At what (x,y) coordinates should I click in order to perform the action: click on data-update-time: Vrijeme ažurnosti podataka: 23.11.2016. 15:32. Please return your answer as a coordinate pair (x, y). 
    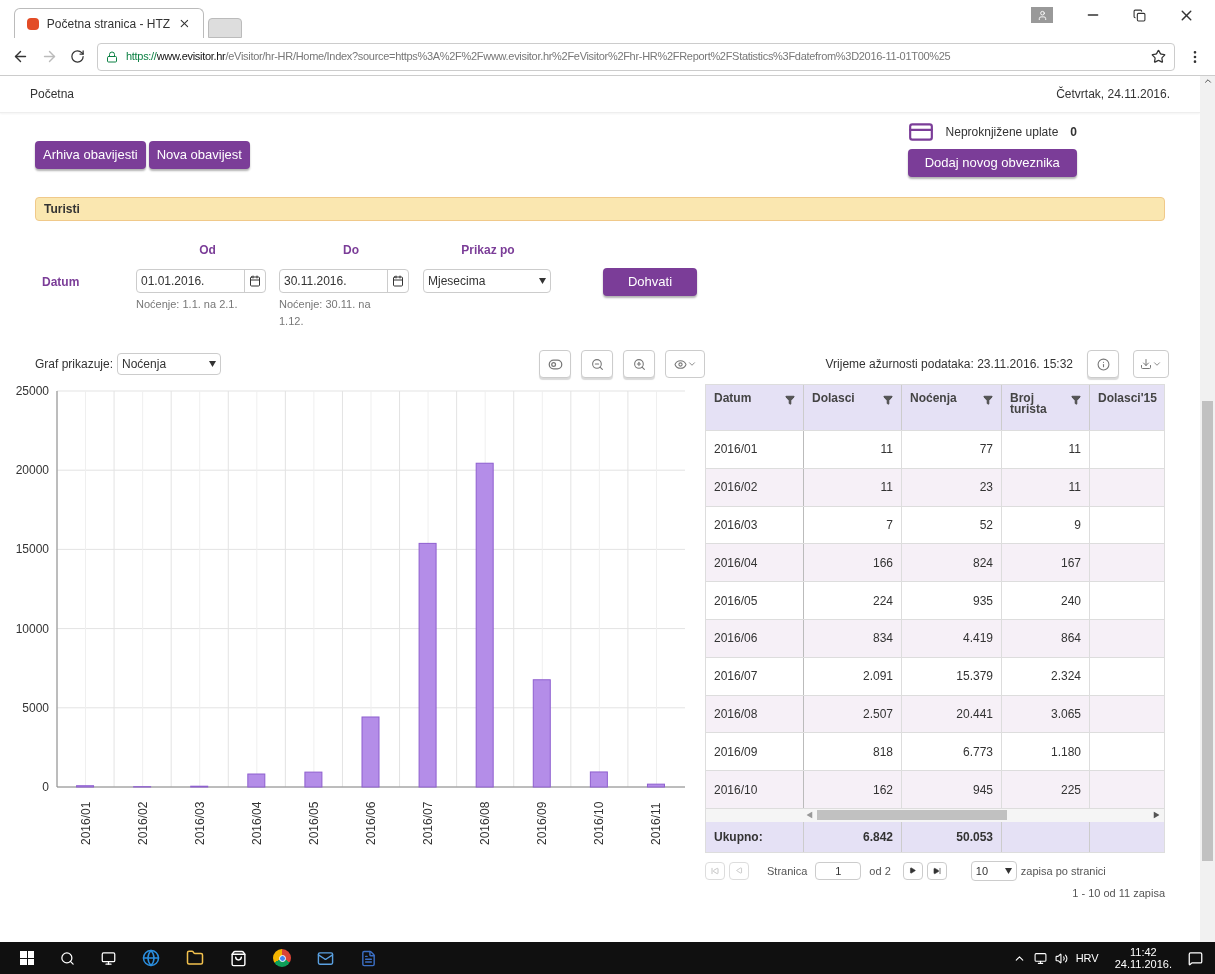
    Looking at the image, I should click on (949, 364).